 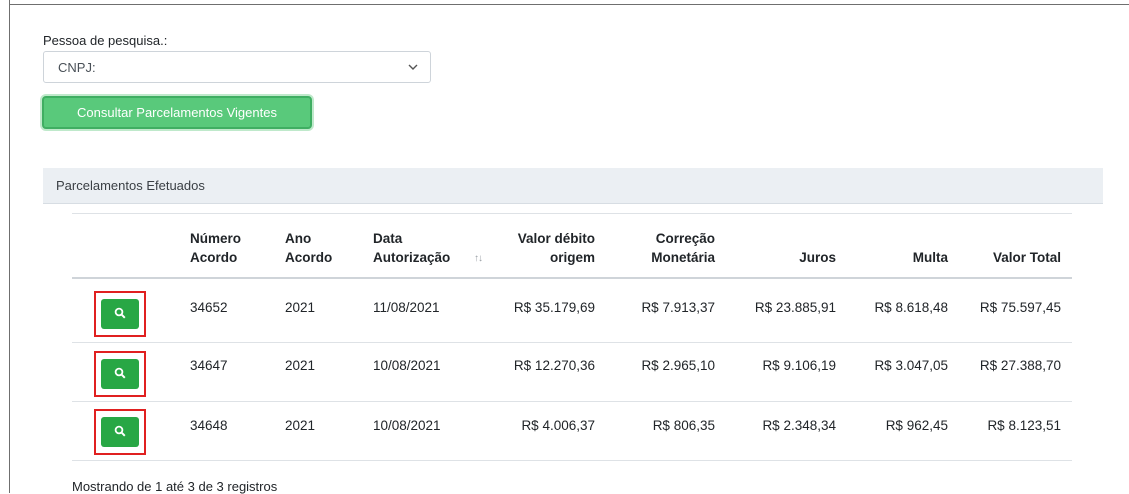 I want to click on header-juros: Juros, so click(x=786, y=257).